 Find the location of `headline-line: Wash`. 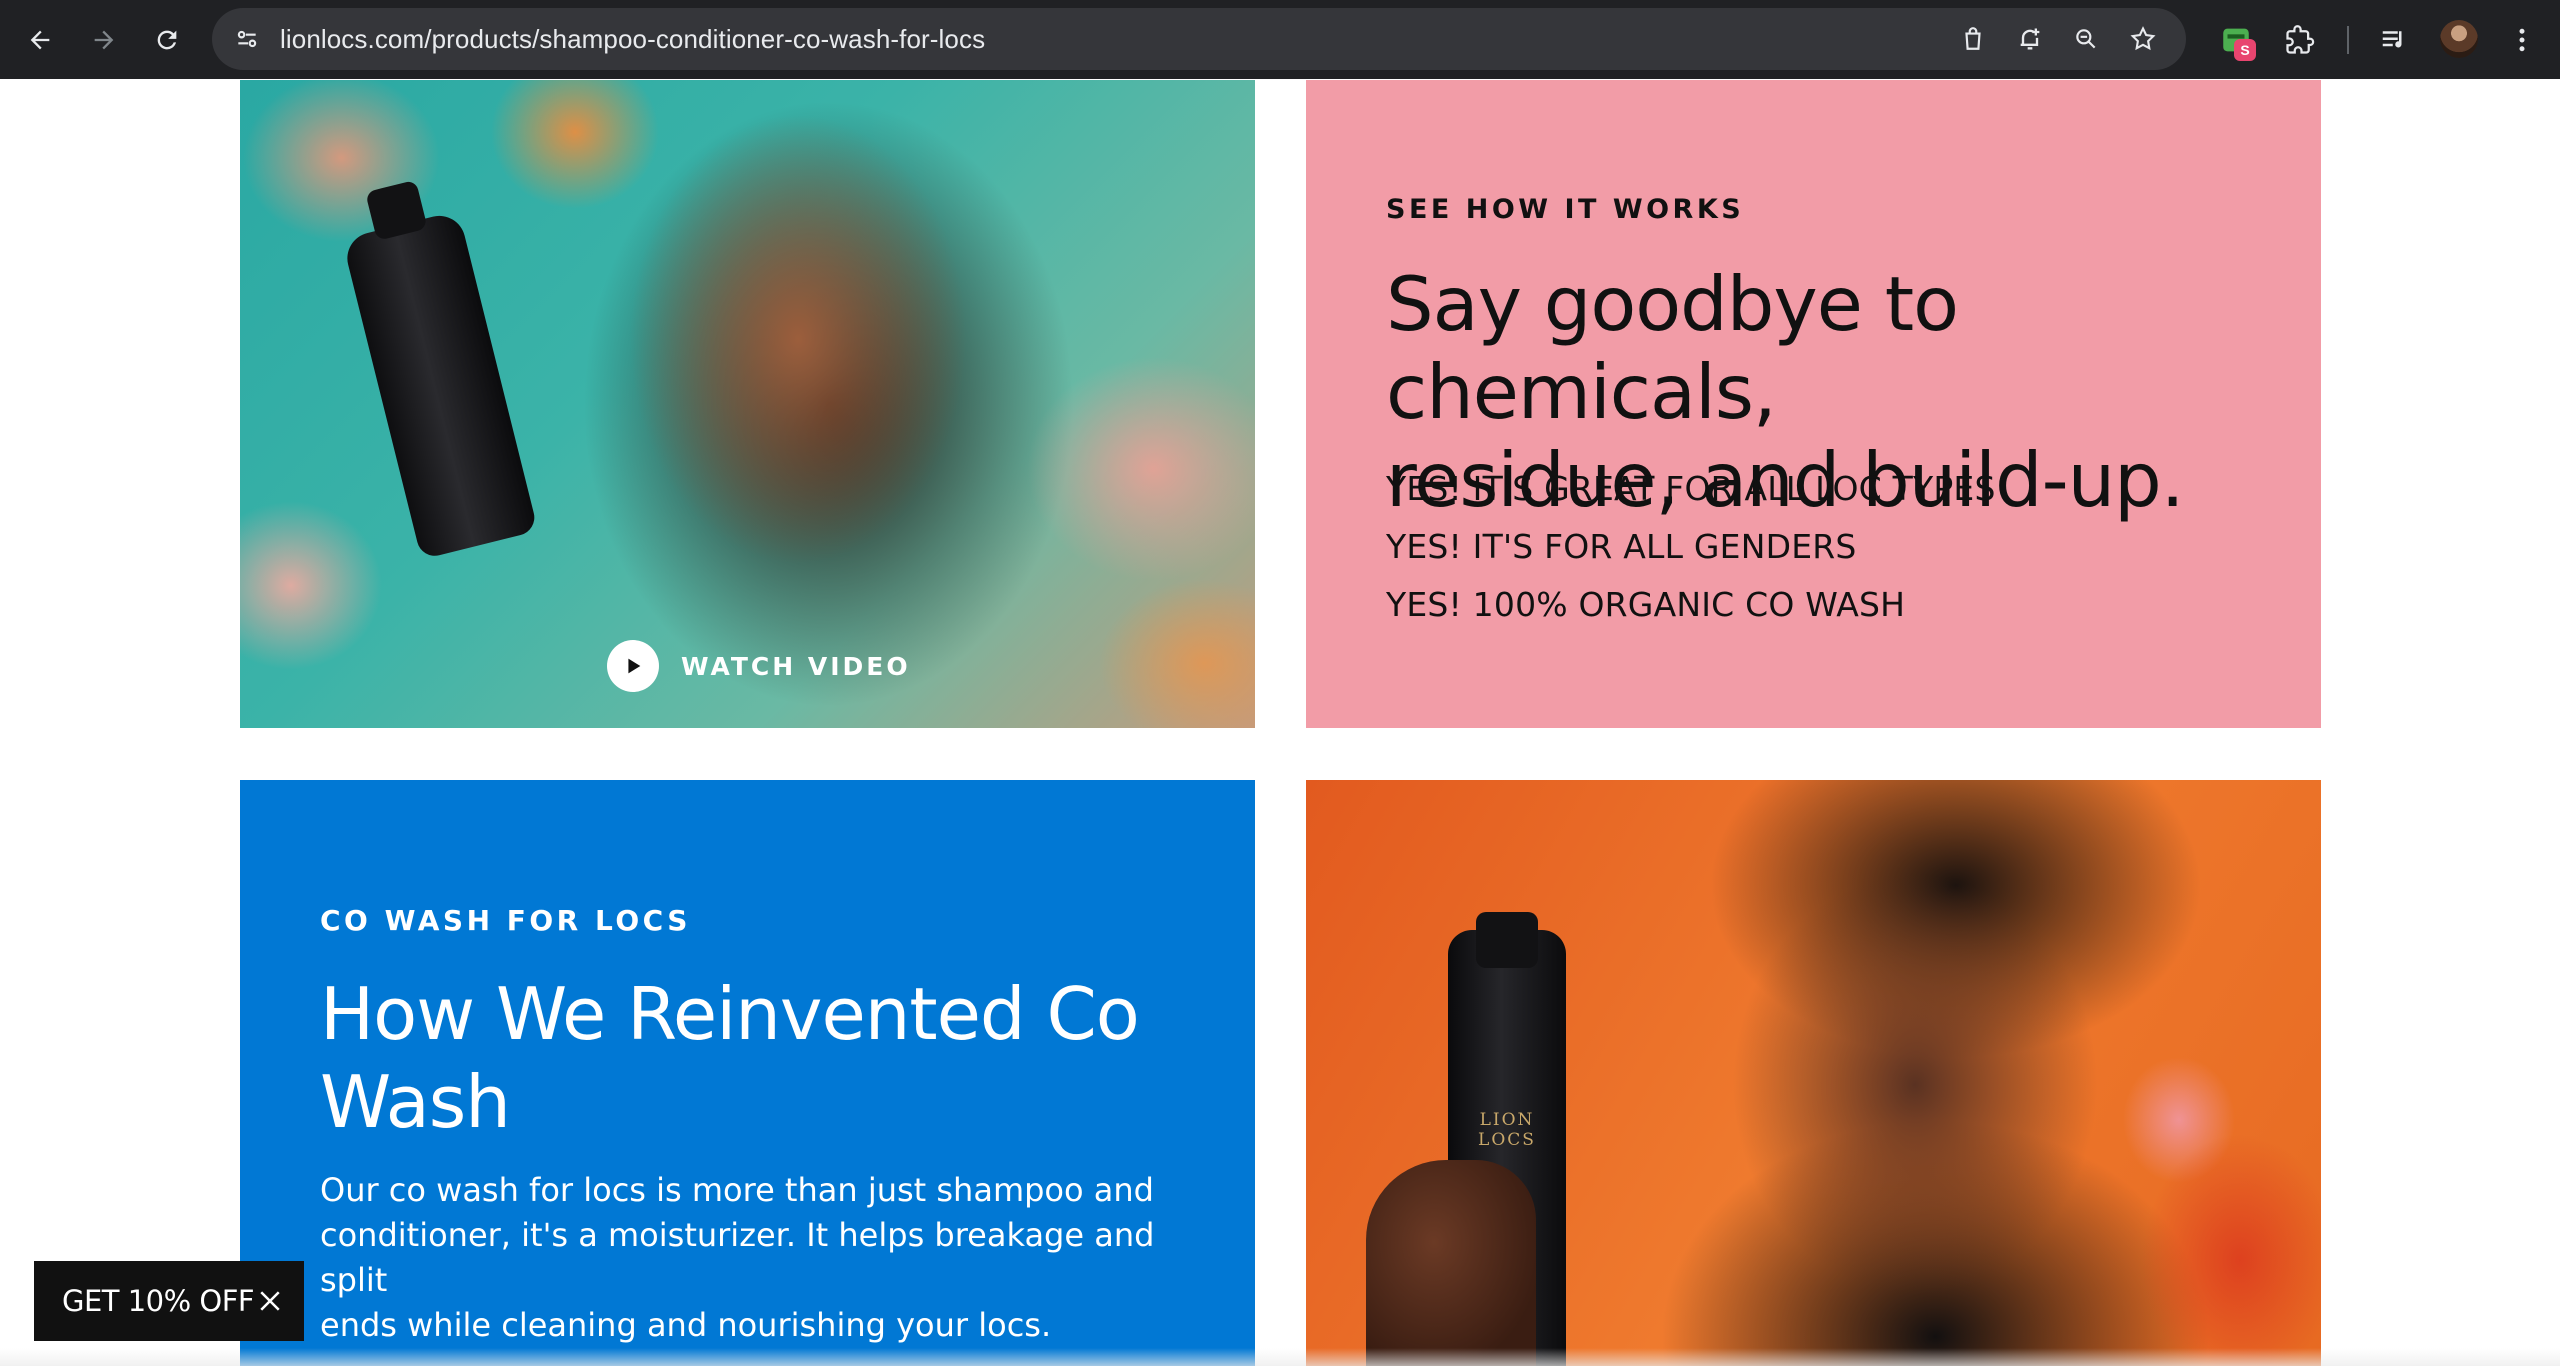

headline-line: Wash is located at coordinates (415, 1102).